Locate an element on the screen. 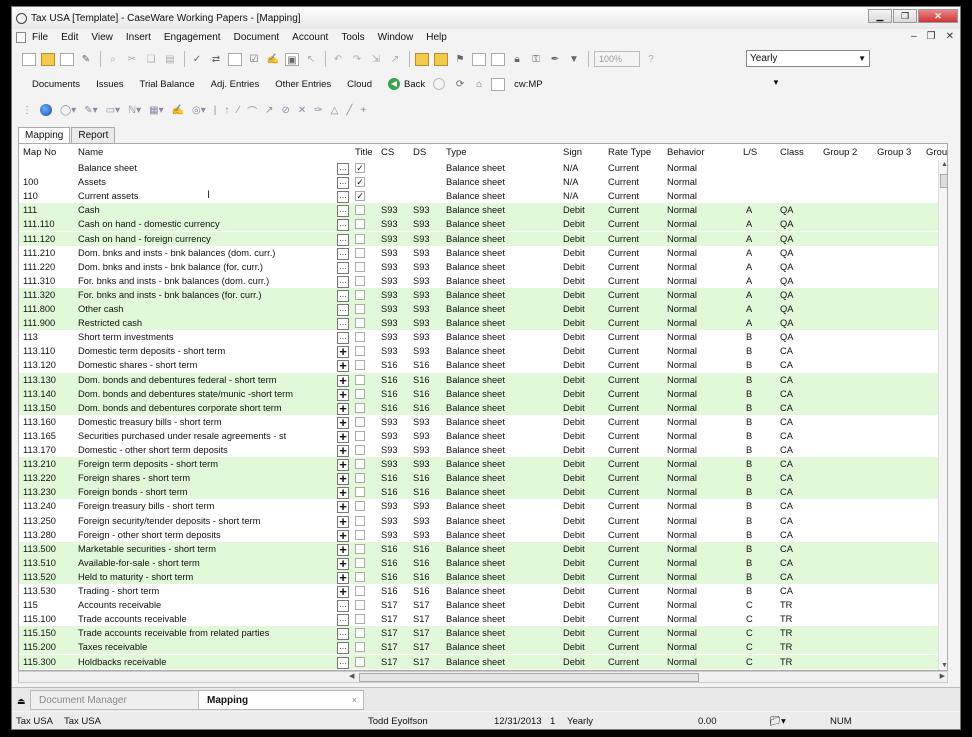 The width and height of the screenshot is (972, 737). triangle-tool-icon: △ is located at coordinates (335, 110).